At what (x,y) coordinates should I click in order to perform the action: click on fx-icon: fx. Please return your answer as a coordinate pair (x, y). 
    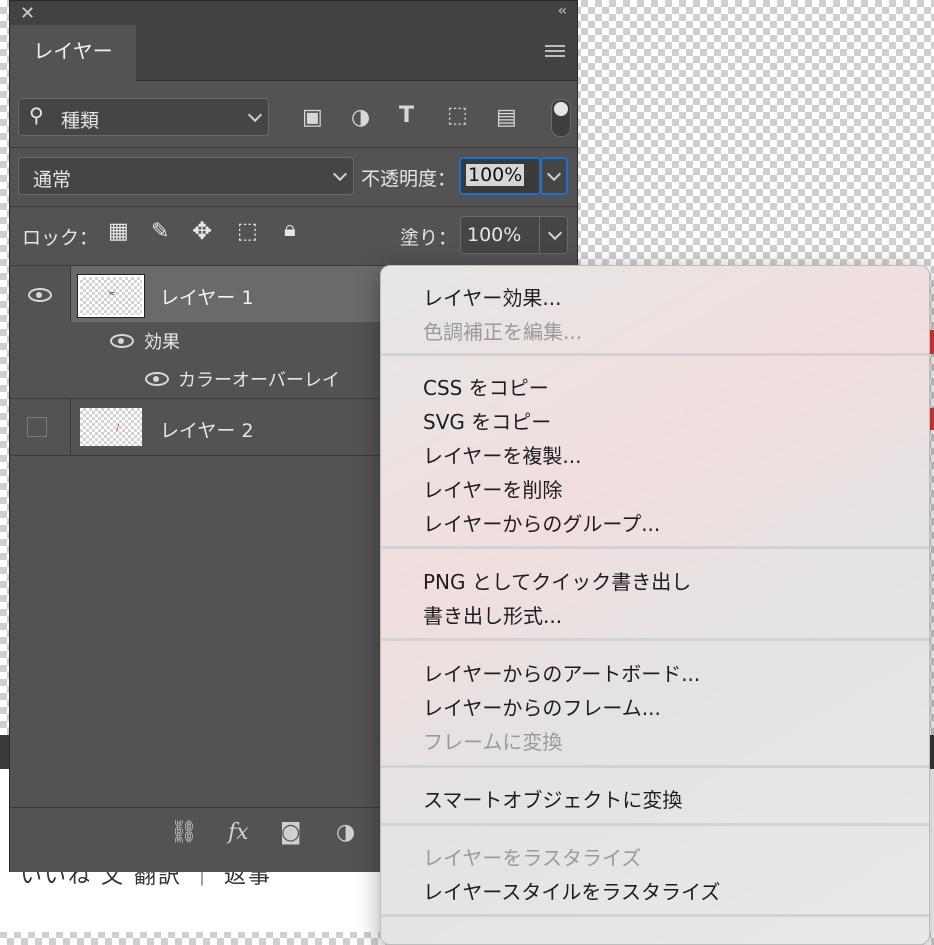
    Looking at the image, I should click on (238, 832).